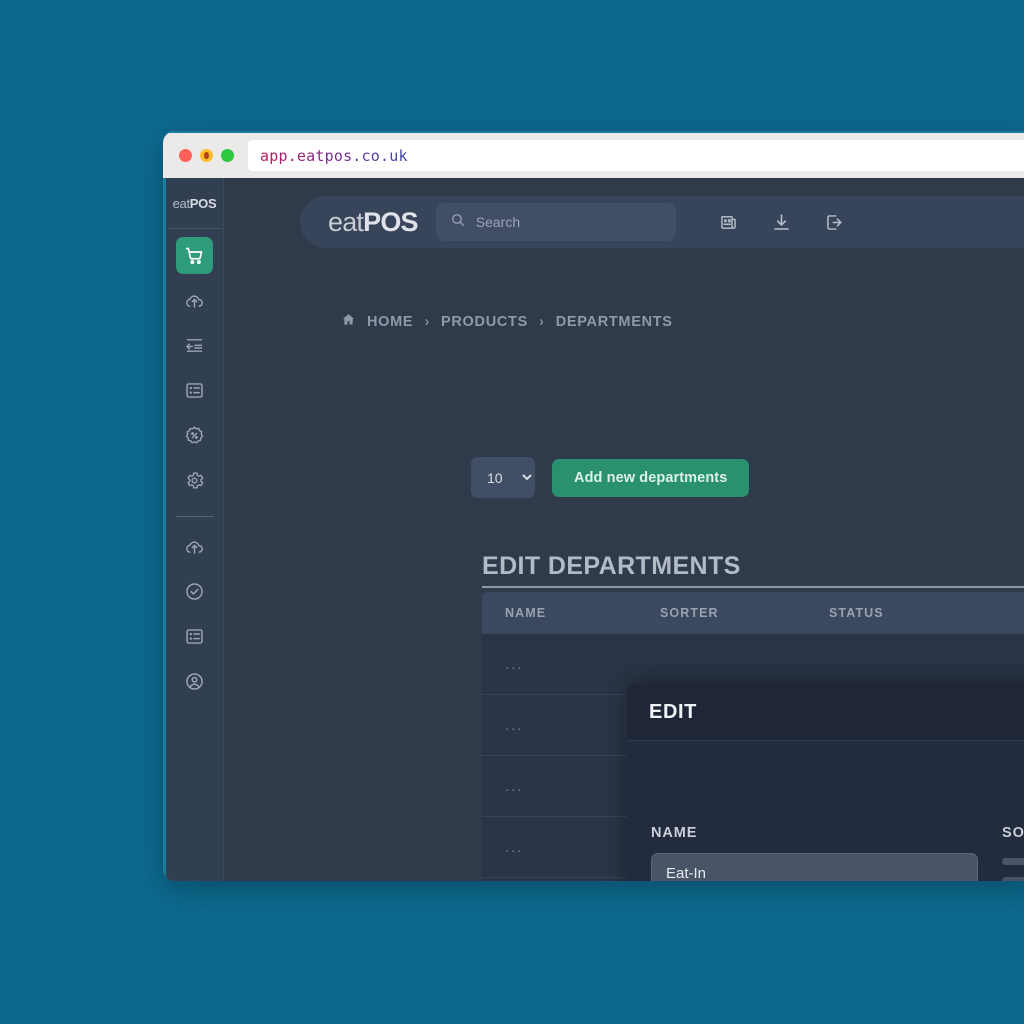  What do you see at coordinates (825, 712) in the screenshot?
I see `modal-header: EDIT` at bounding box center [825, 712].